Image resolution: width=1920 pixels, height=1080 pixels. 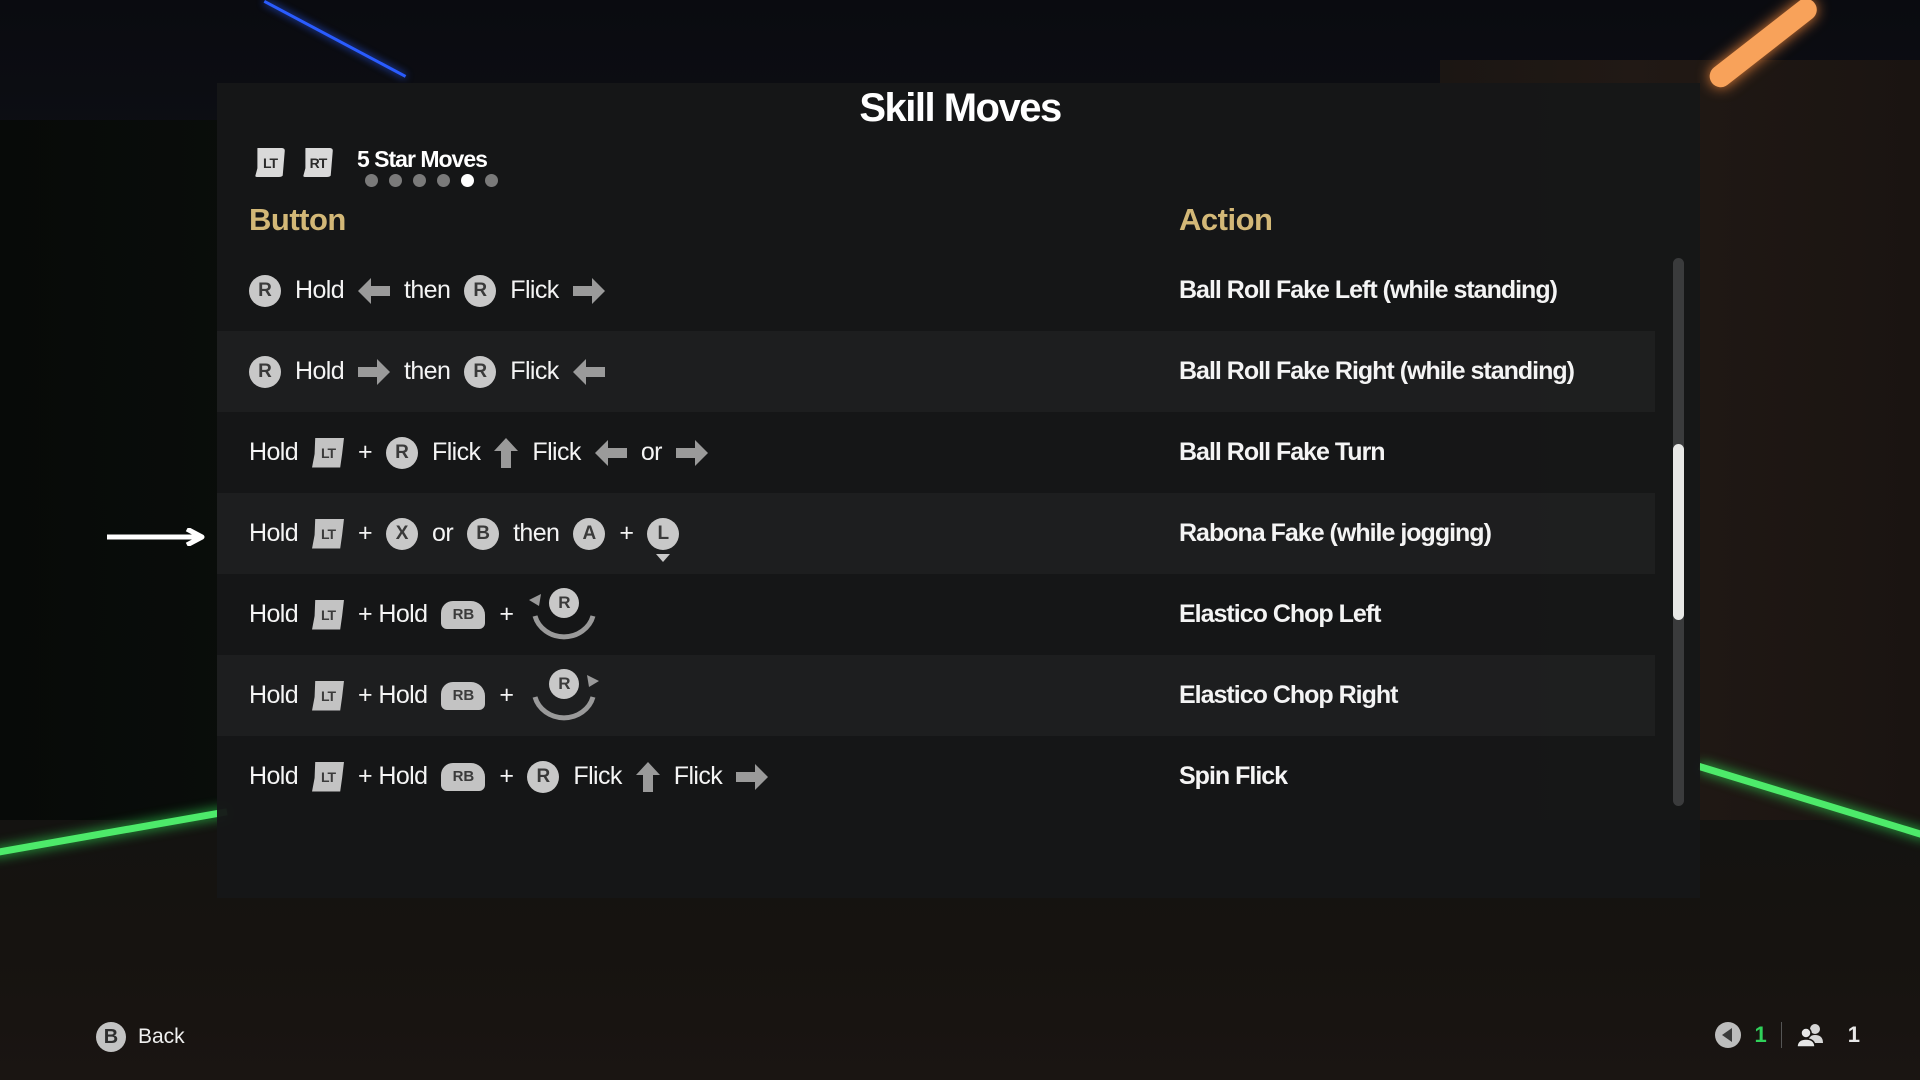 I want to click on scrollbar, so click(x=1678, y=532).